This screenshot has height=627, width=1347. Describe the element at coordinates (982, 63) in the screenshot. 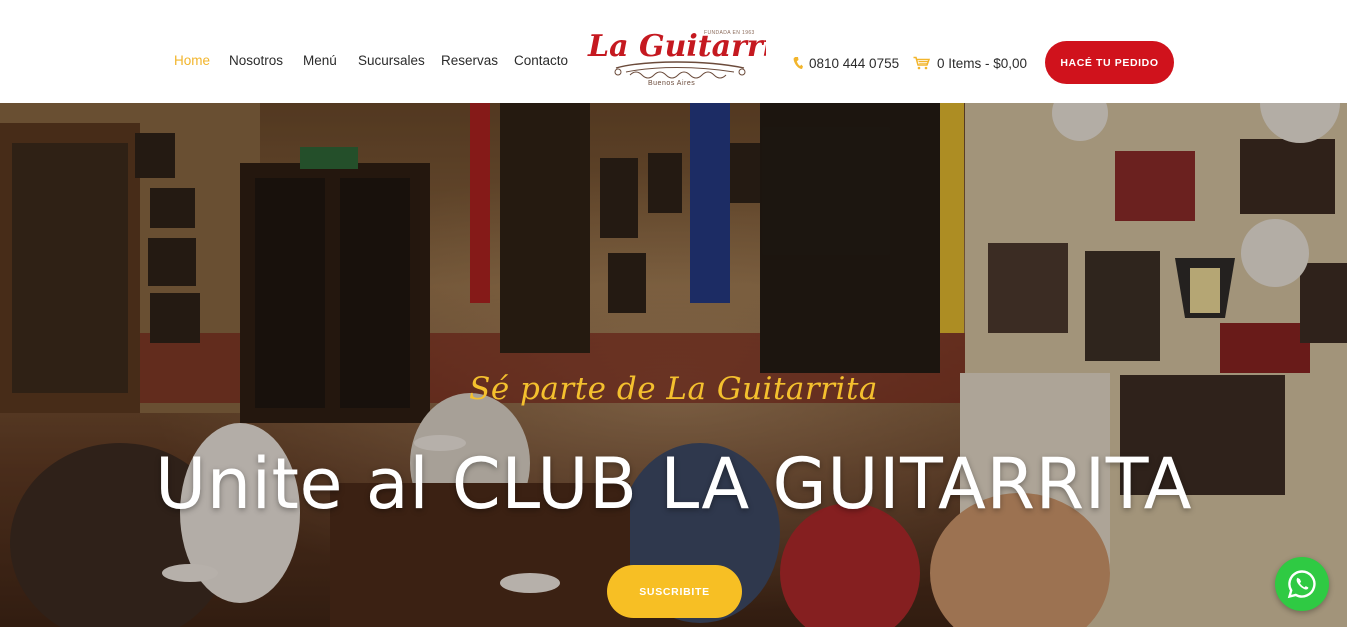

I see `cart-summary: 0 Items - $0,00` at that location.